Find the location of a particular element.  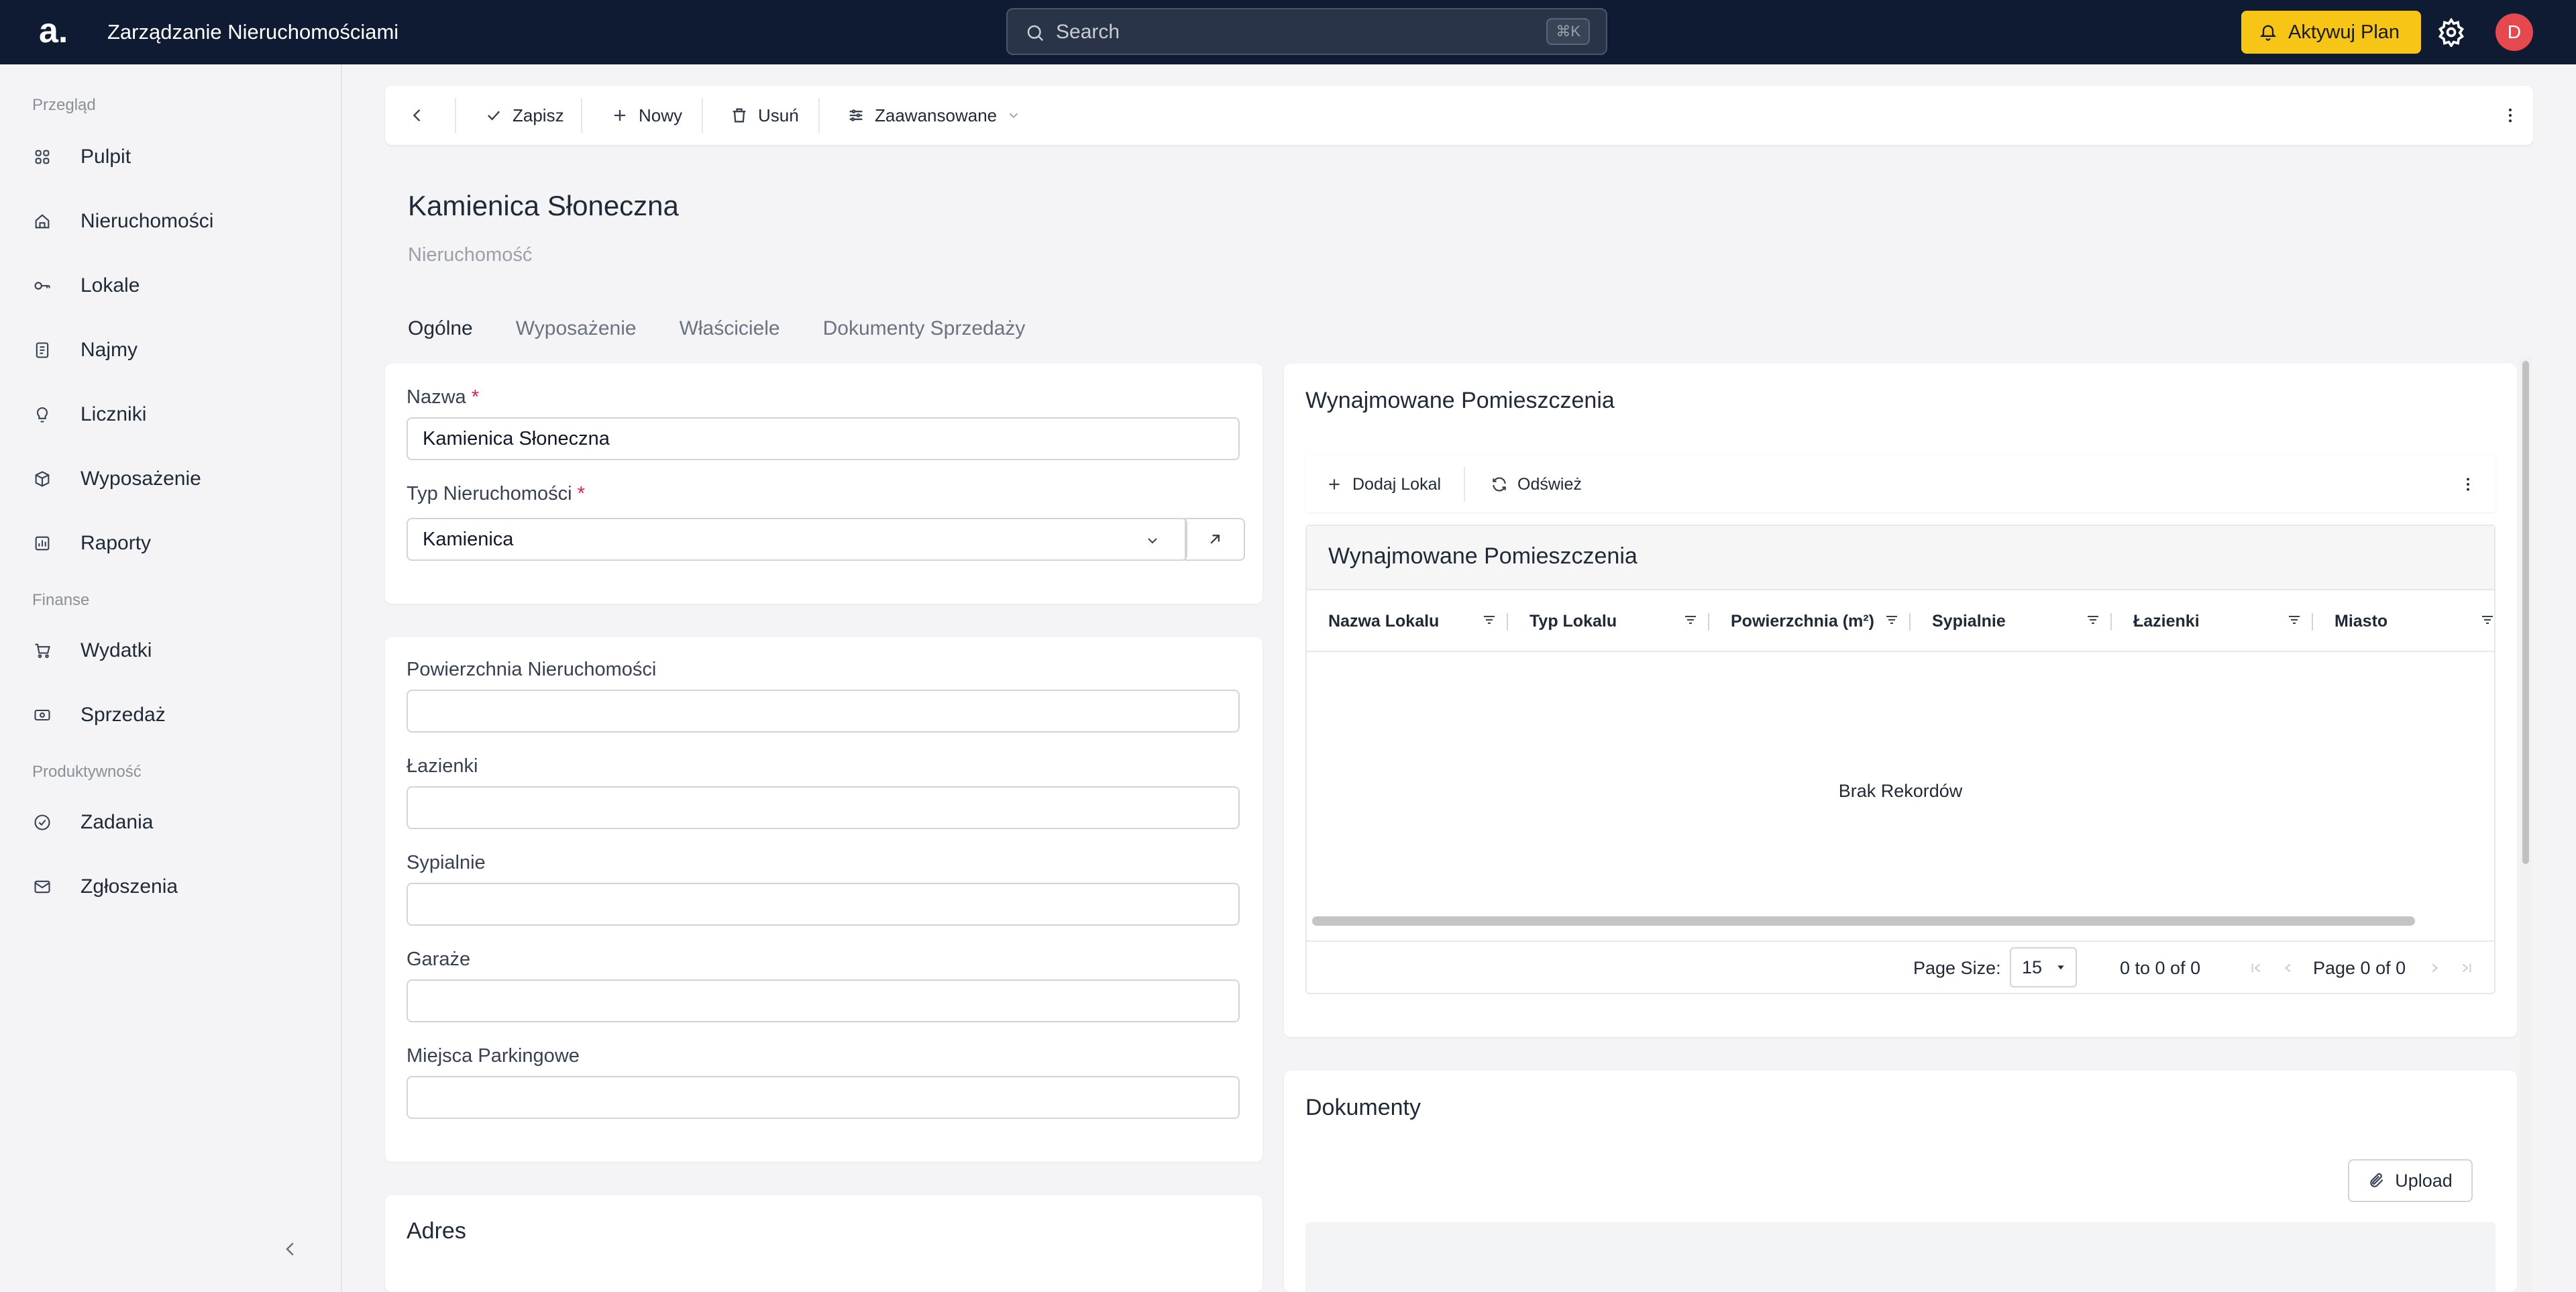

column-header-area: Powierzchnia (m²) is located at coordinates (1821, 621).